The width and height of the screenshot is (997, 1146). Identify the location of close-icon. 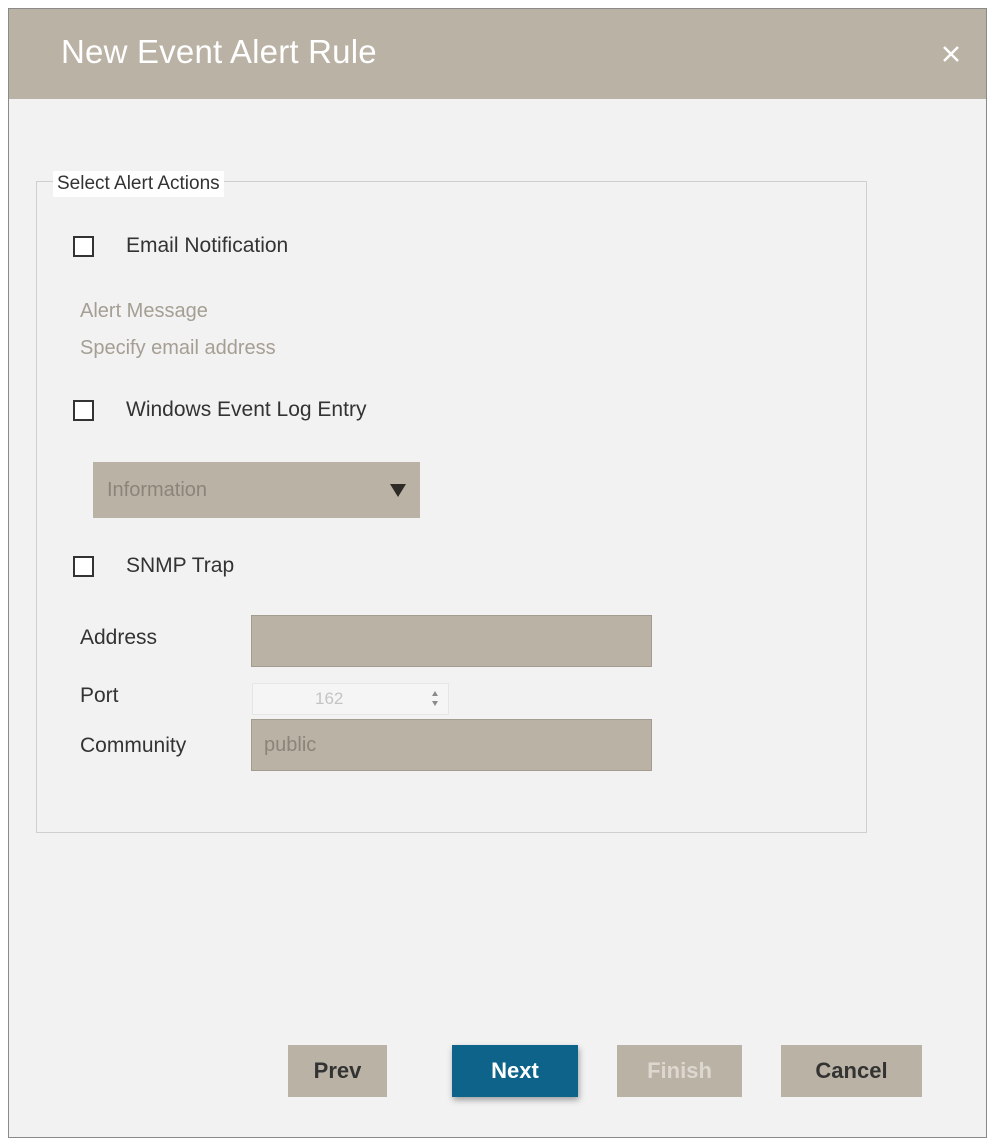
(951, 54).